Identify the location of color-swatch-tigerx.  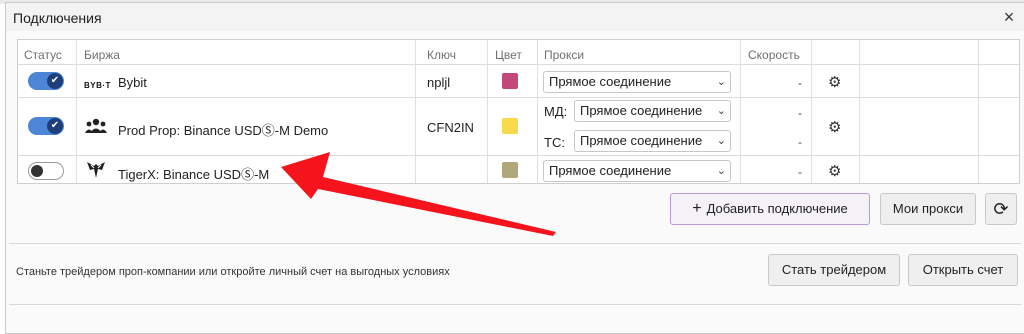
(510, 170).